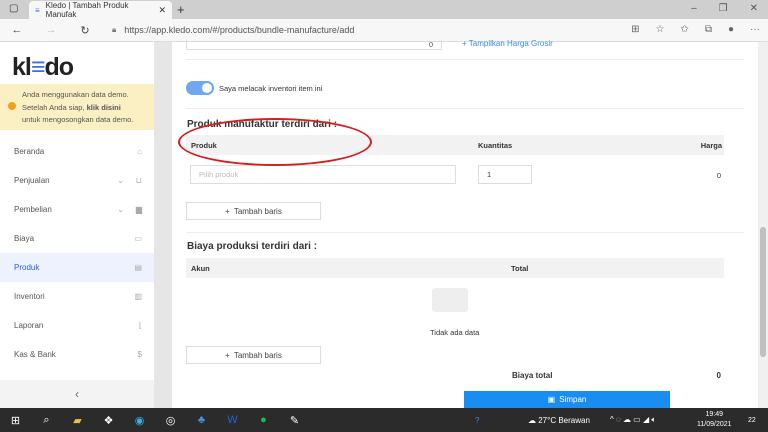  What do you see at coordinates (564, 420) in the screenshot?
I see `weather-text: 27°C Berawan` at bounding box center [564, 420].